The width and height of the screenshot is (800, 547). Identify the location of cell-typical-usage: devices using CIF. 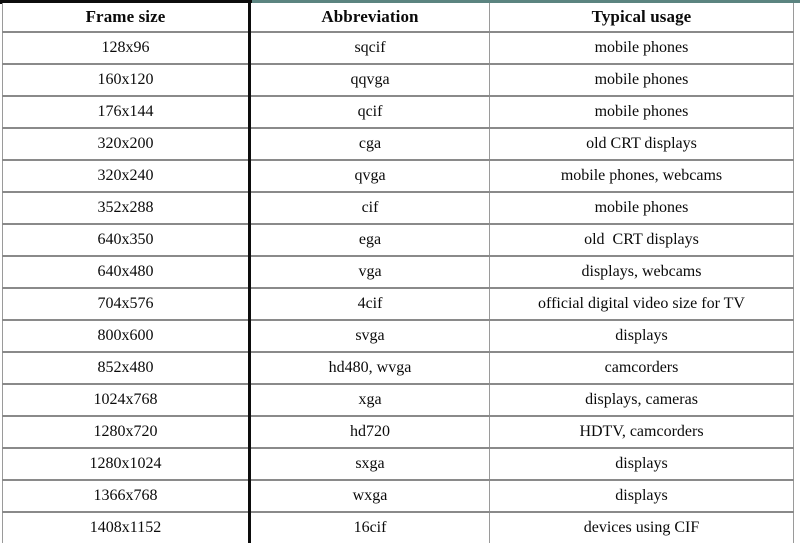
(641, 527).